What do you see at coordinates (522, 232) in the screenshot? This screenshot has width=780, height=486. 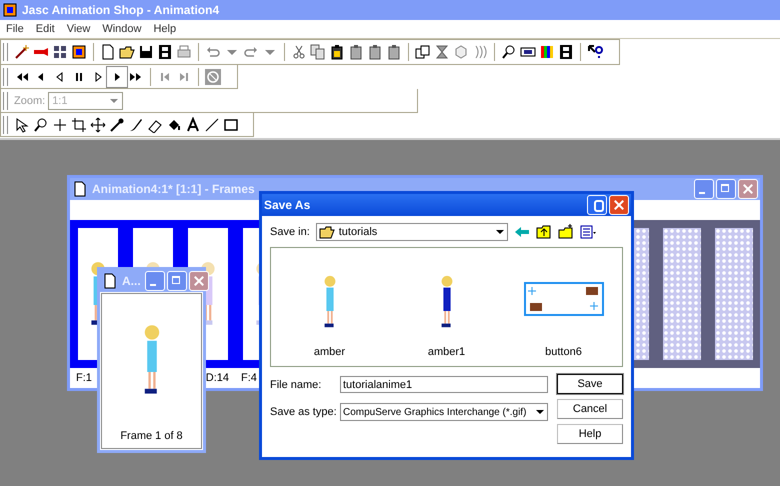 I see `back-arrow-icon` at bounding box center [522, 232].